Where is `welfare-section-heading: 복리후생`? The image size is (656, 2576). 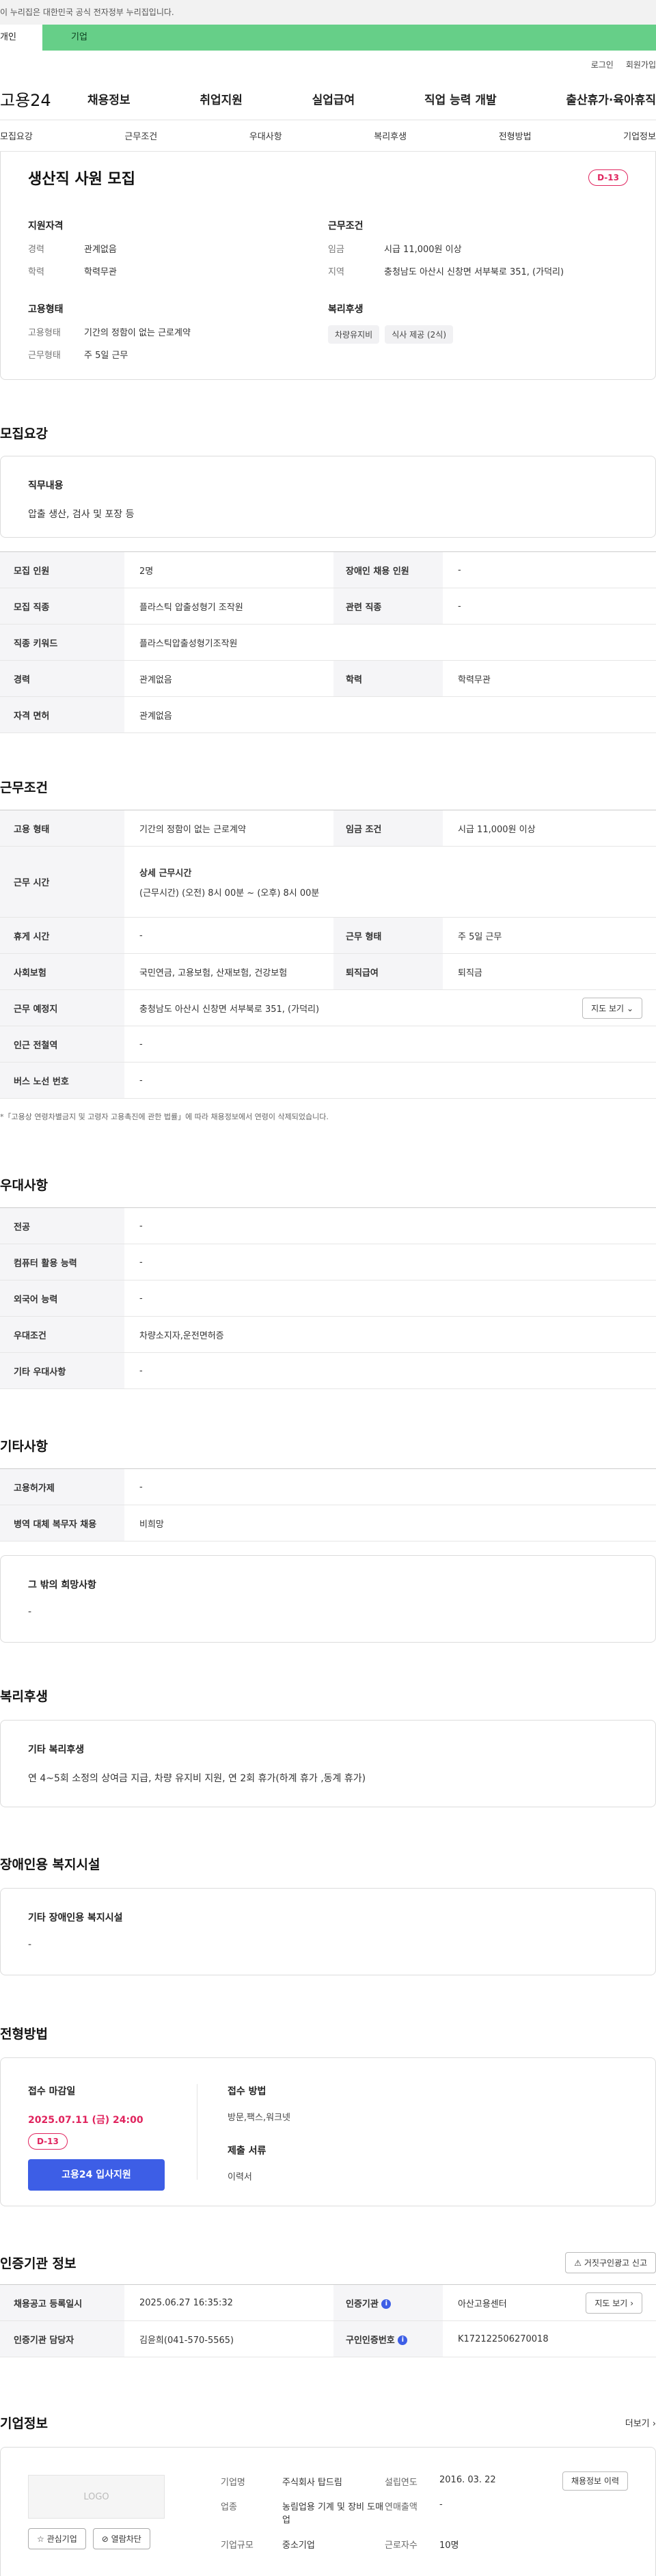
welfare-section-heading: 복리후생 is located at coordinates (24, 1697).